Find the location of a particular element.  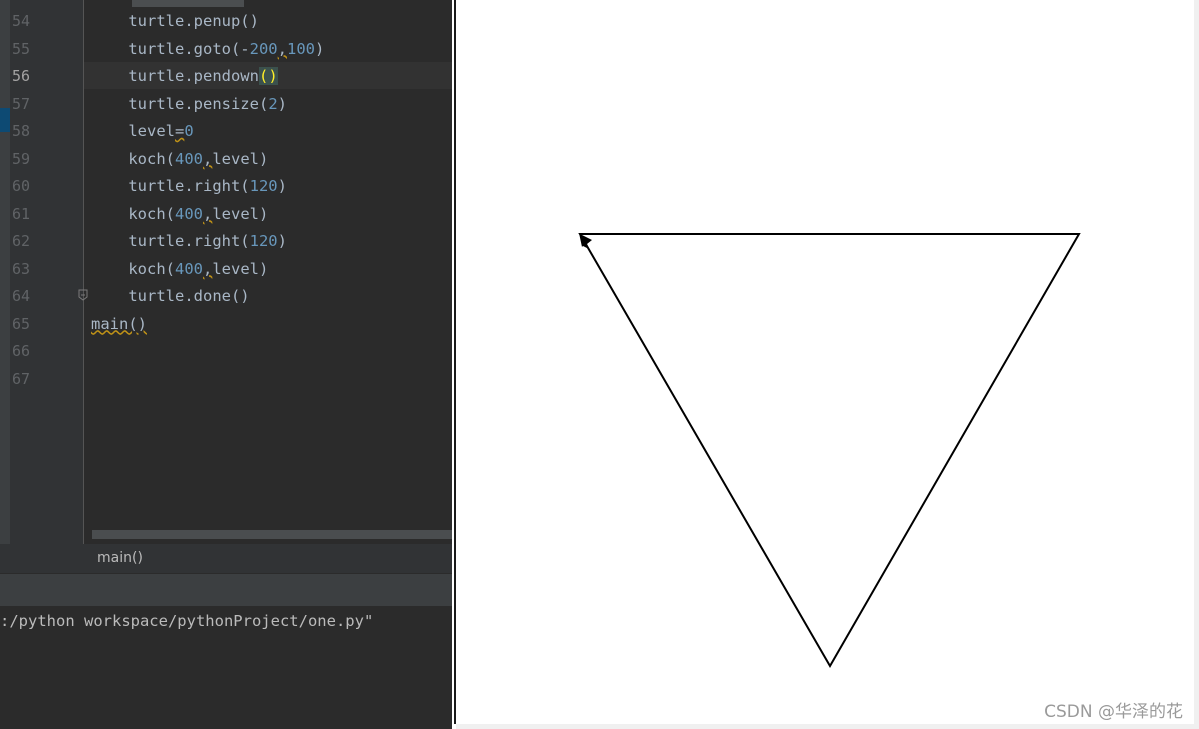

line-number: 64 is located at coordinates (21, 296).